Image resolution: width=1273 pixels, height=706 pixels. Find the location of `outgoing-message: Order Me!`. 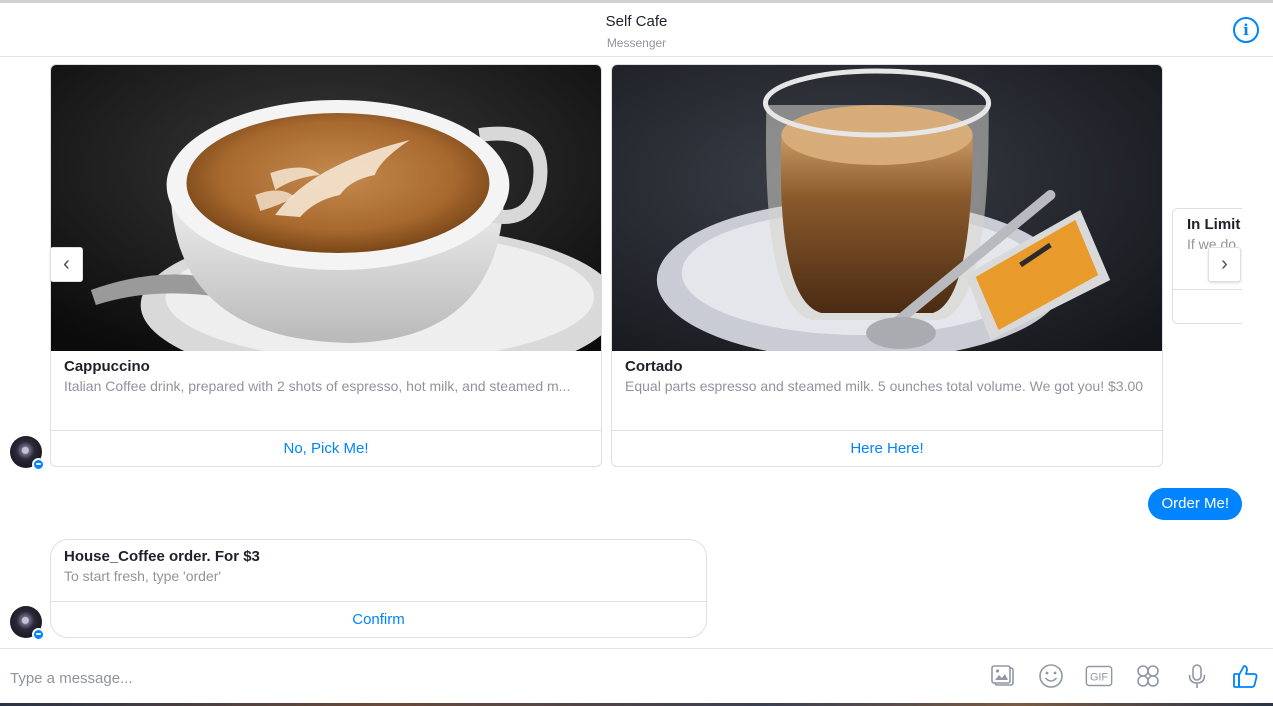

outgoing-message: Order Me! is located at coordinates (1195, 504).